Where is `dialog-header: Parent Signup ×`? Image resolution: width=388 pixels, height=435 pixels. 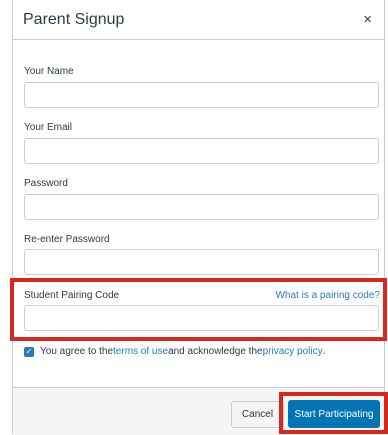
dialog-header: Parent Signup × is located at coordinates (198, 20).